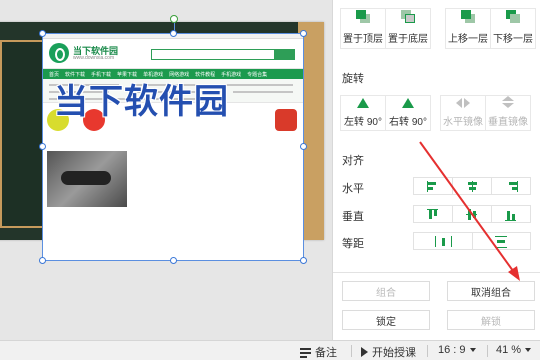 The height and width of the screenshot is (360, 540). I want to click on rotate-section-title: 旋转, so click(353, 79).